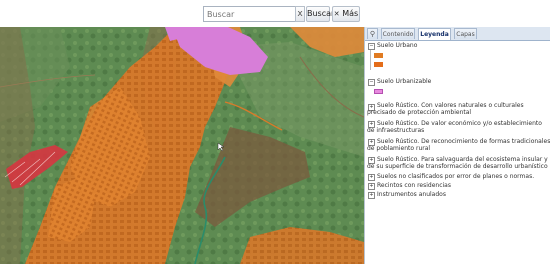 The height and width of the screenshot is (264, 550). What do you see at coordinates (370, 60) in the screenshot?
I see `tree-line` at bounding box center [370, 60].